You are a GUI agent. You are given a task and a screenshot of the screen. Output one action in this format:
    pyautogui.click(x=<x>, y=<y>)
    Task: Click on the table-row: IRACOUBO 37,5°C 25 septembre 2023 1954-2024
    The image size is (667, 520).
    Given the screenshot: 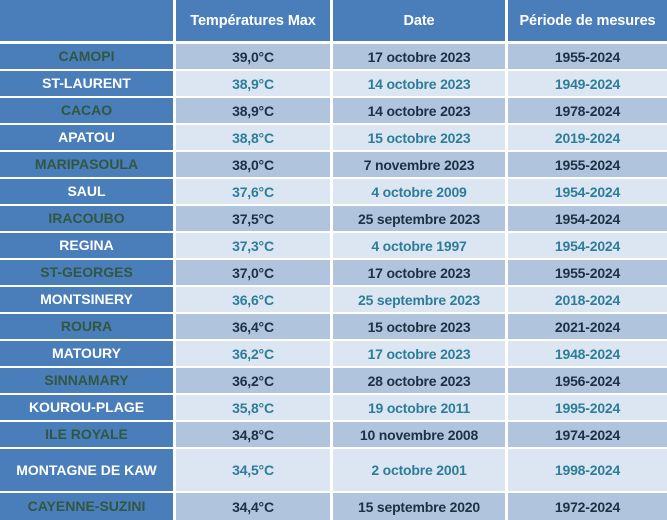 What is the action you would take?
    pyautogui.click(x=333, y=219)
    